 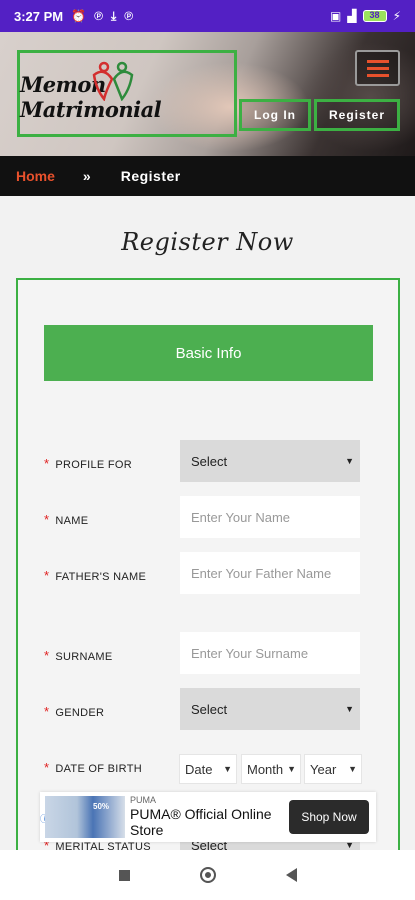 What do you see at coordinates (208, 769) in the screenshot?
I see `dob-date-select: Date ▼` at bounding box center [208, 769].